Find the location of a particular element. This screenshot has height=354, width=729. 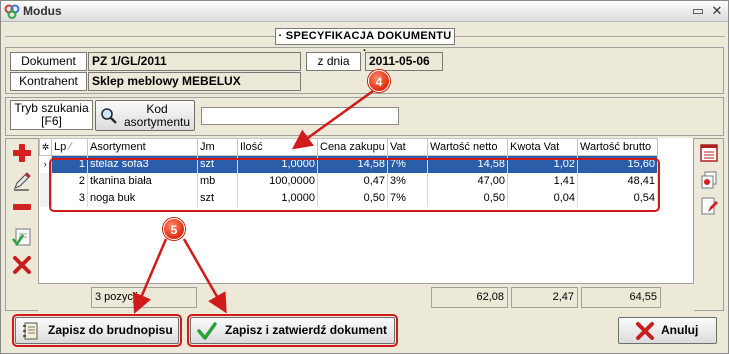

arrow-to-grid is located at coordinates (332, 119).